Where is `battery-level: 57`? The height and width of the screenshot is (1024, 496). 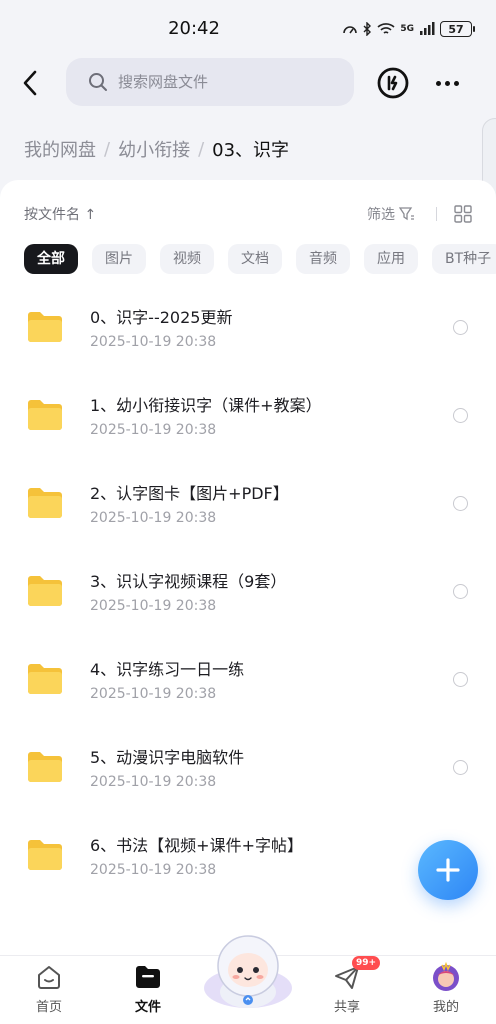
battery-level: 57 is located at coordinates (456, 29).